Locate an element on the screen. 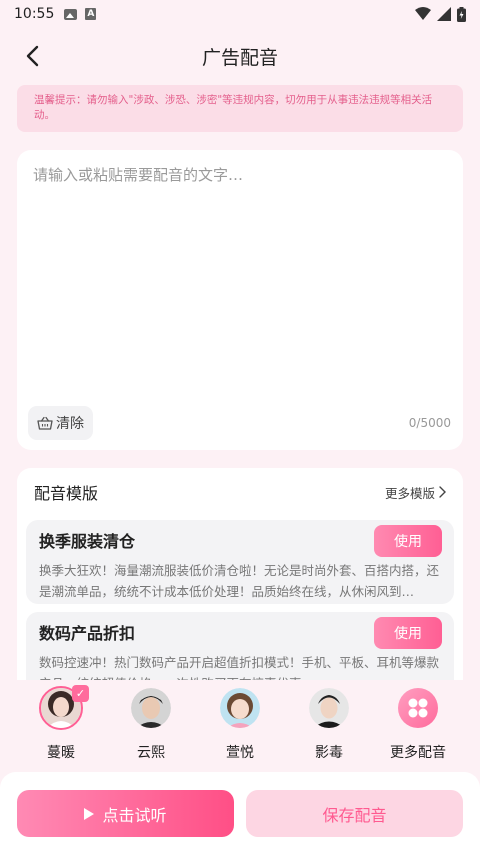 The width and height of the screenshot is (480, 853). wifi-icon is located at coordinates (423, 13).